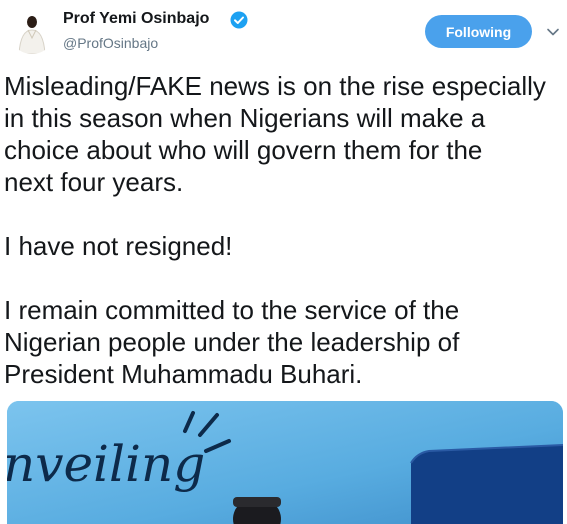  I want to click on verified-badge-icon, so click(239, 20).